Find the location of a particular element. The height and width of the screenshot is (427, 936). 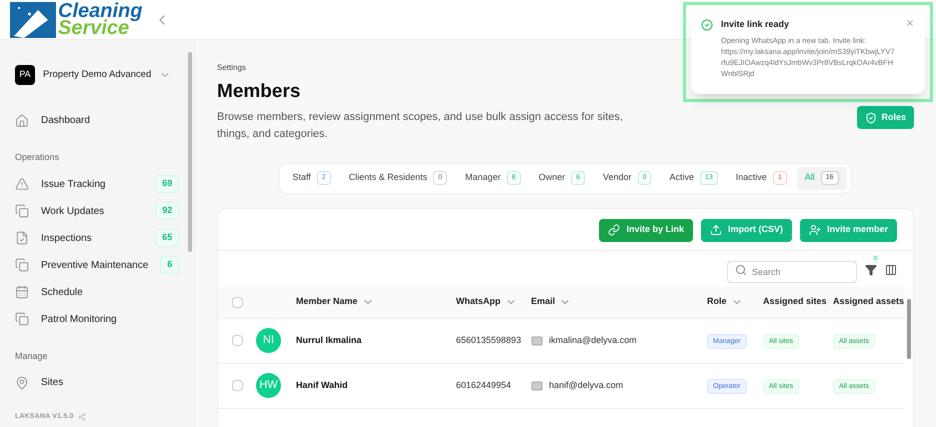

column-header: Assigned sites is located at coordinates (798, 302).